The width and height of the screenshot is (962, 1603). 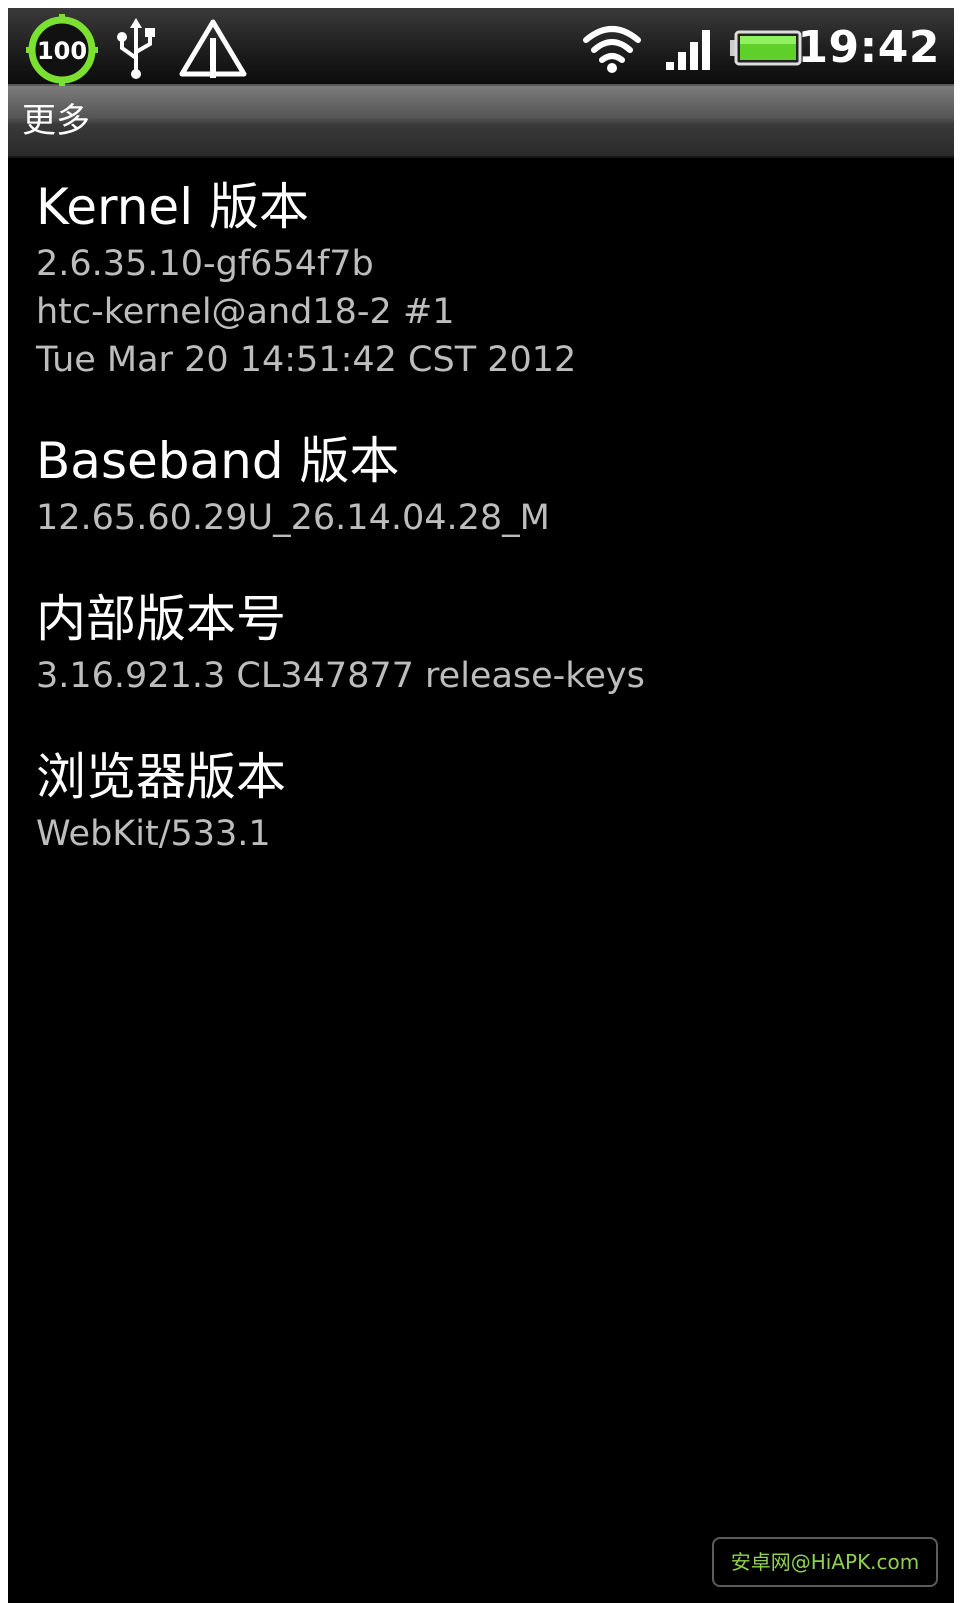 I want to click on item-summary-line: Tue Mar 20 14:51:42 CST 2012, so click(x=306, y=360).